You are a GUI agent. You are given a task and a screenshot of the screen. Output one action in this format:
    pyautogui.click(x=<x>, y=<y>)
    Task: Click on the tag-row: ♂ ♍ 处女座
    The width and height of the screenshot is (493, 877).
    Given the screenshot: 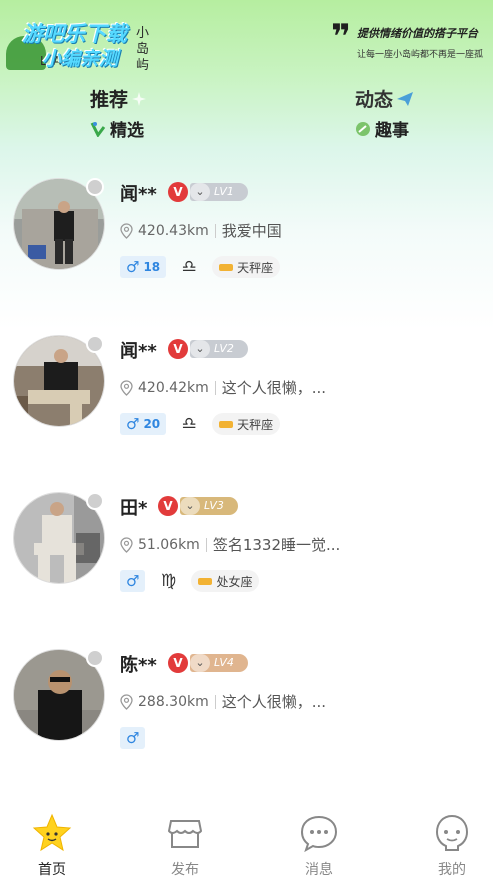 What is the action you would take?
    pyautogui.click(x=190, y=581)
    